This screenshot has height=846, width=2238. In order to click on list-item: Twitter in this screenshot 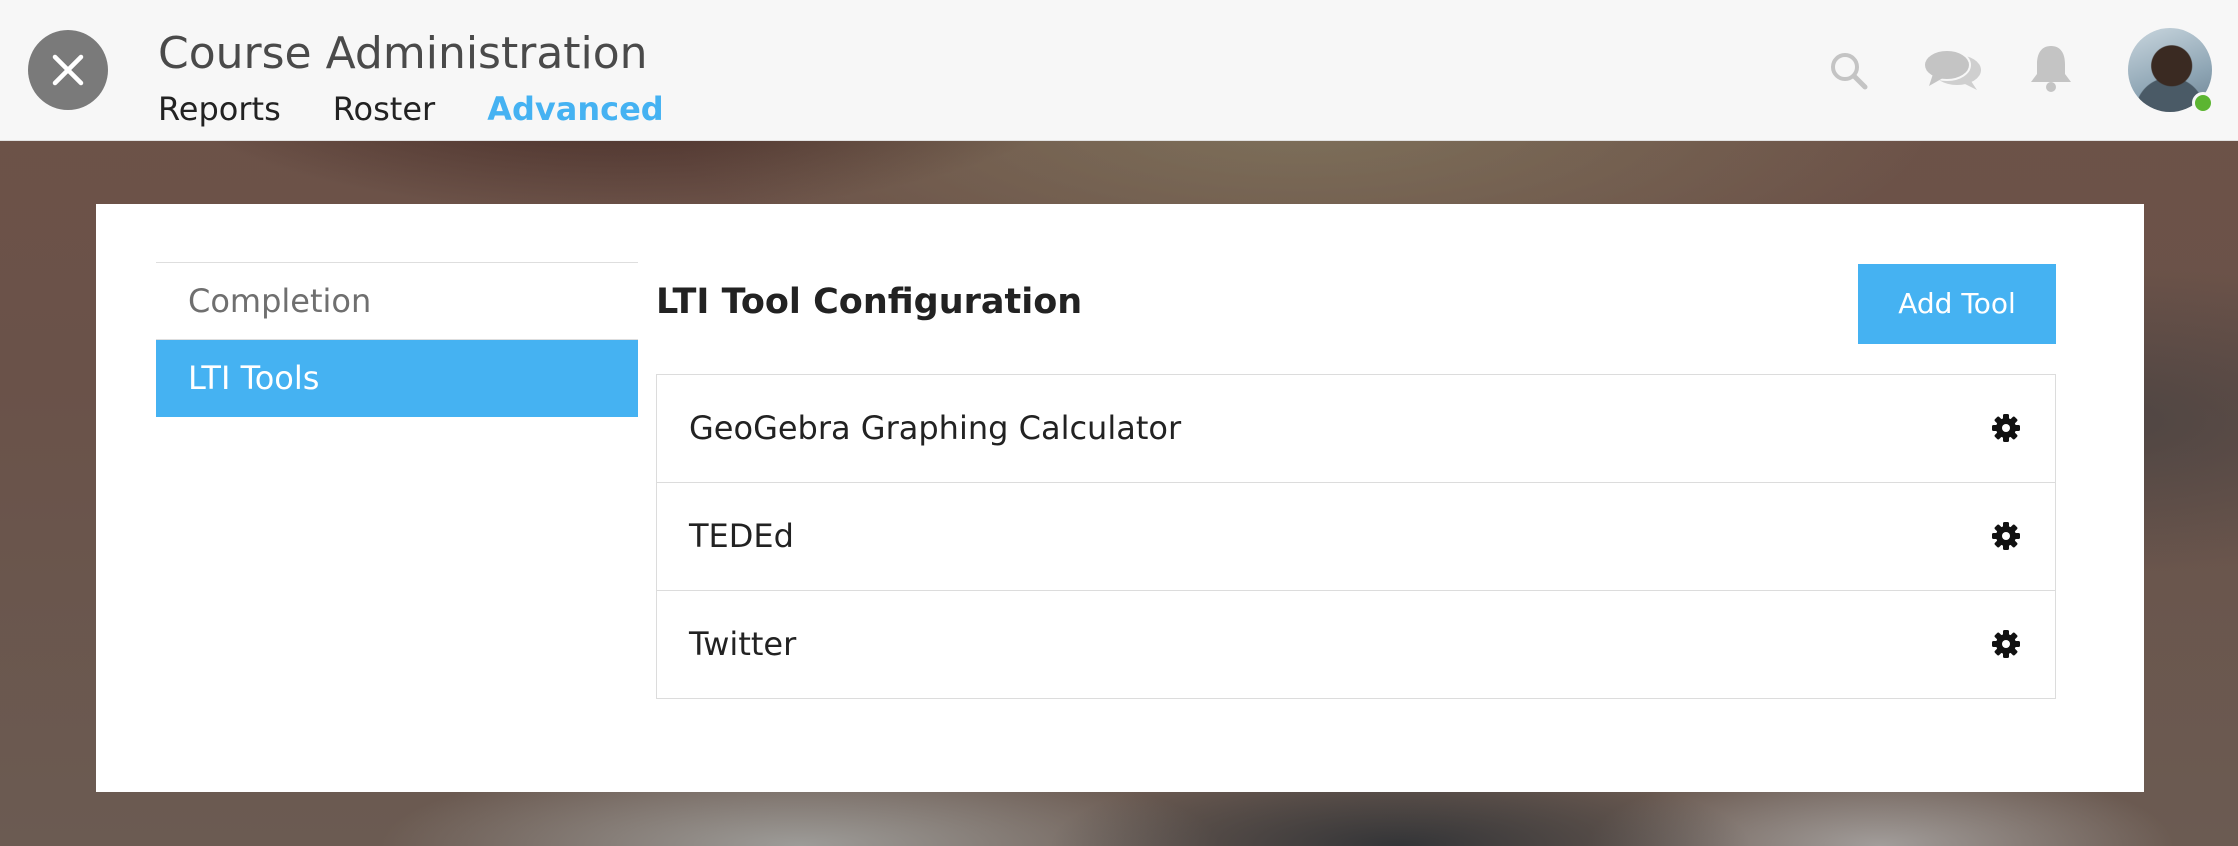, I will do `click(1356, 644)`.